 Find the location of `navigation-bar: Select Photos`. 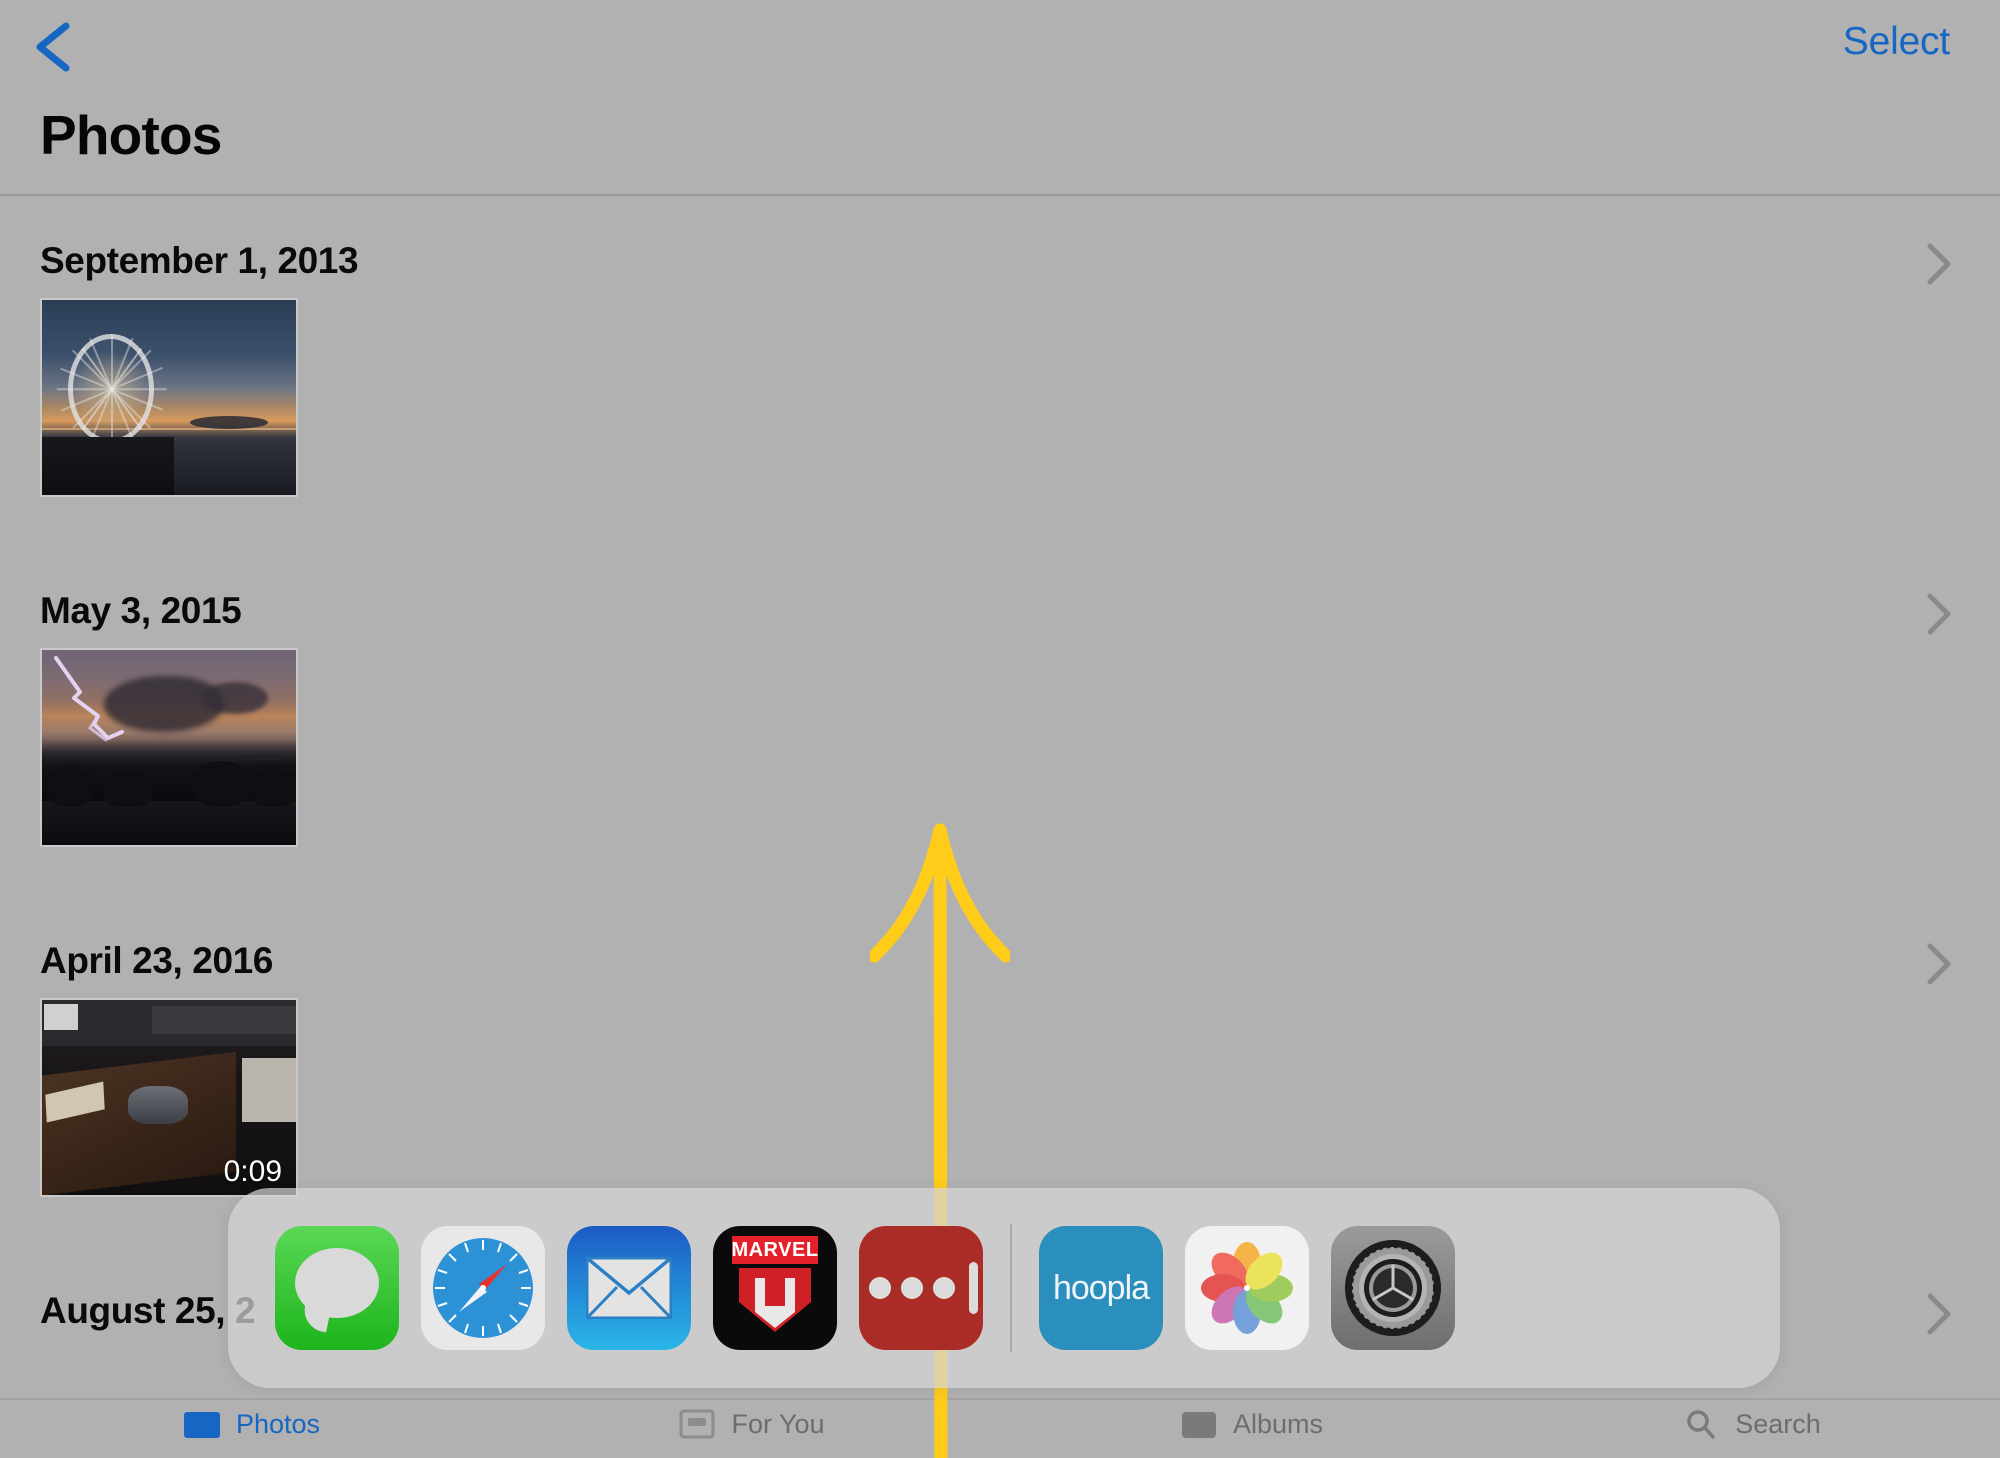

navigation-bar: Select Photos is located at coordinates (1000, 98).